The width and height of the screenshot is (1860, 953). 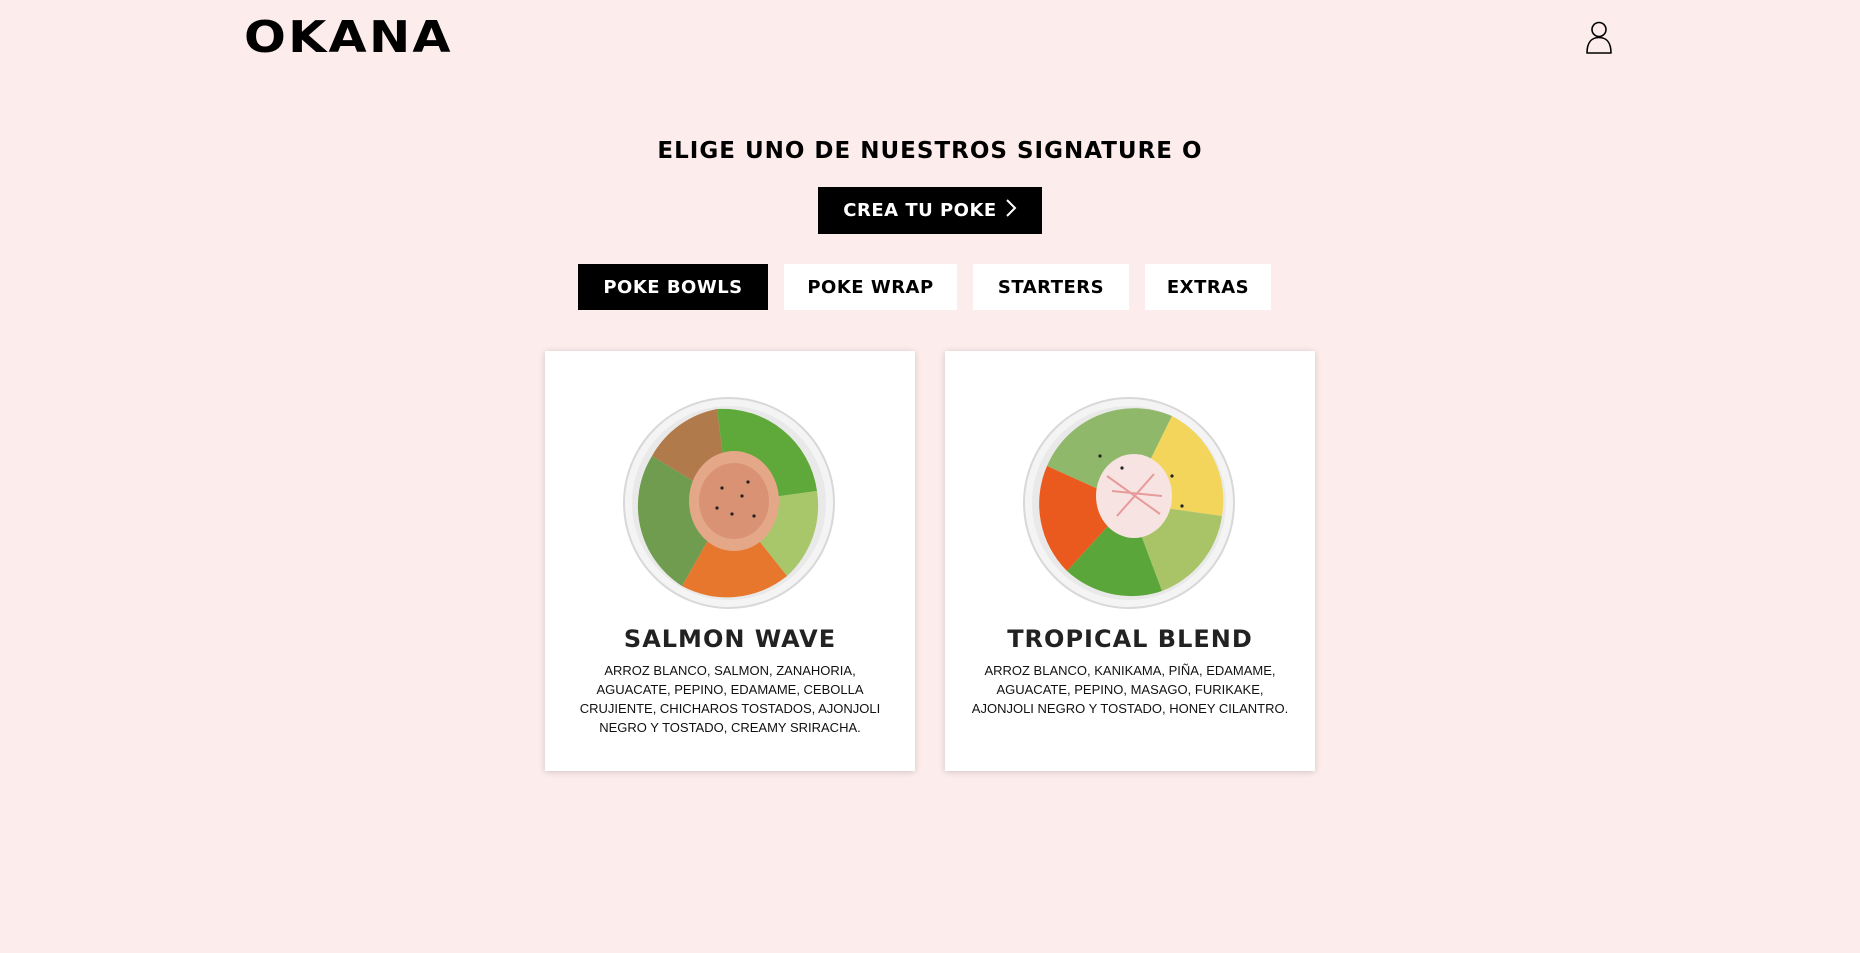 I want to click on salmon-wave-bowl-image, so click(x=729, y=503).